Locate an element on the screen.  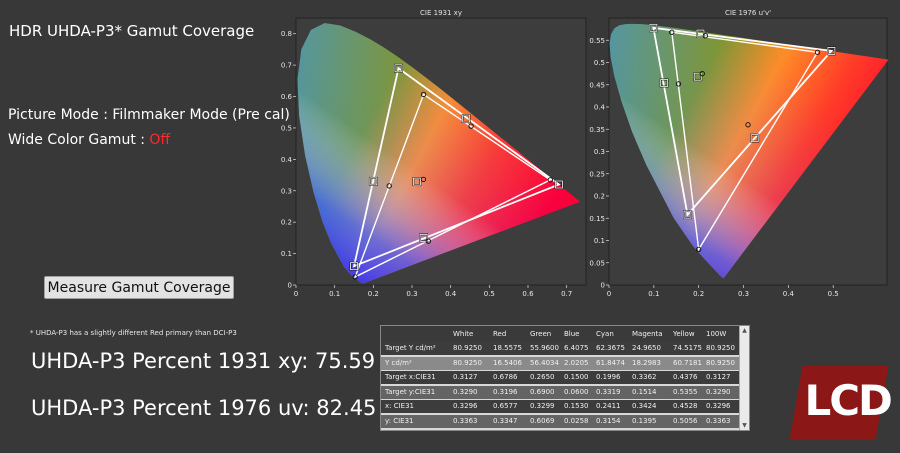
table-cell: 24.9650 is located at coordinates (646, 348).